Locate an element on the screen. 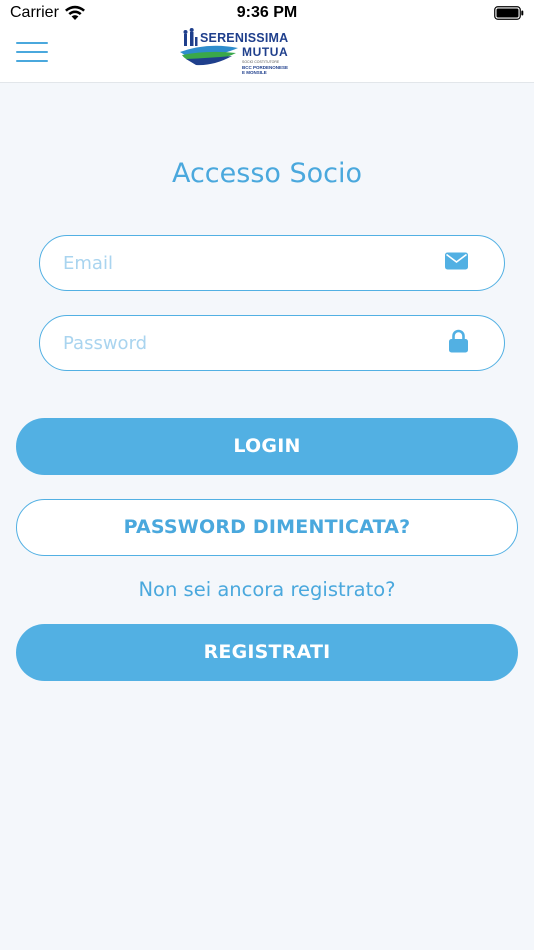  password-field is located at coordinates (248, 343).